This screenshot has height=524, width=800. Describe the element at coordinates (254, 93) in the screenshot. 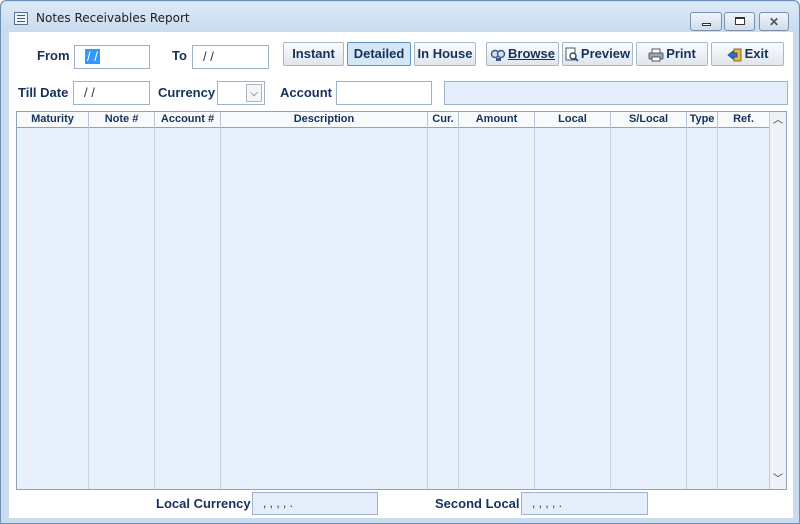

I see `dropdown-chevron-icon: ⌵` at that location.